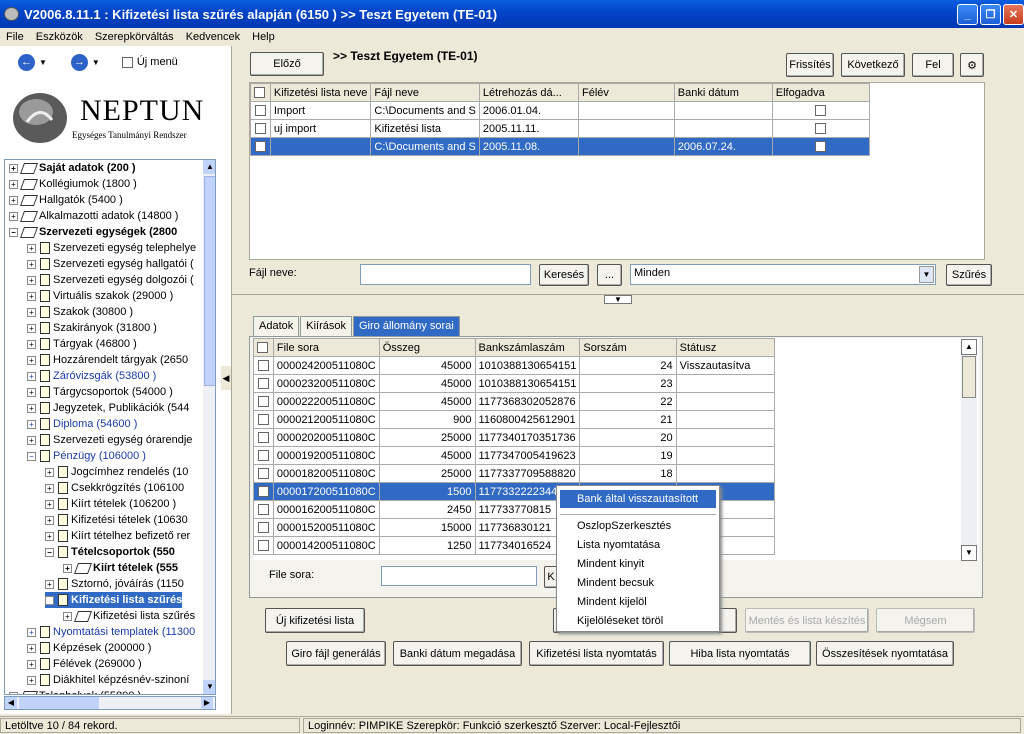  I want to click on tree-node: + Szakirányok (31800 ), so click(92, 328).